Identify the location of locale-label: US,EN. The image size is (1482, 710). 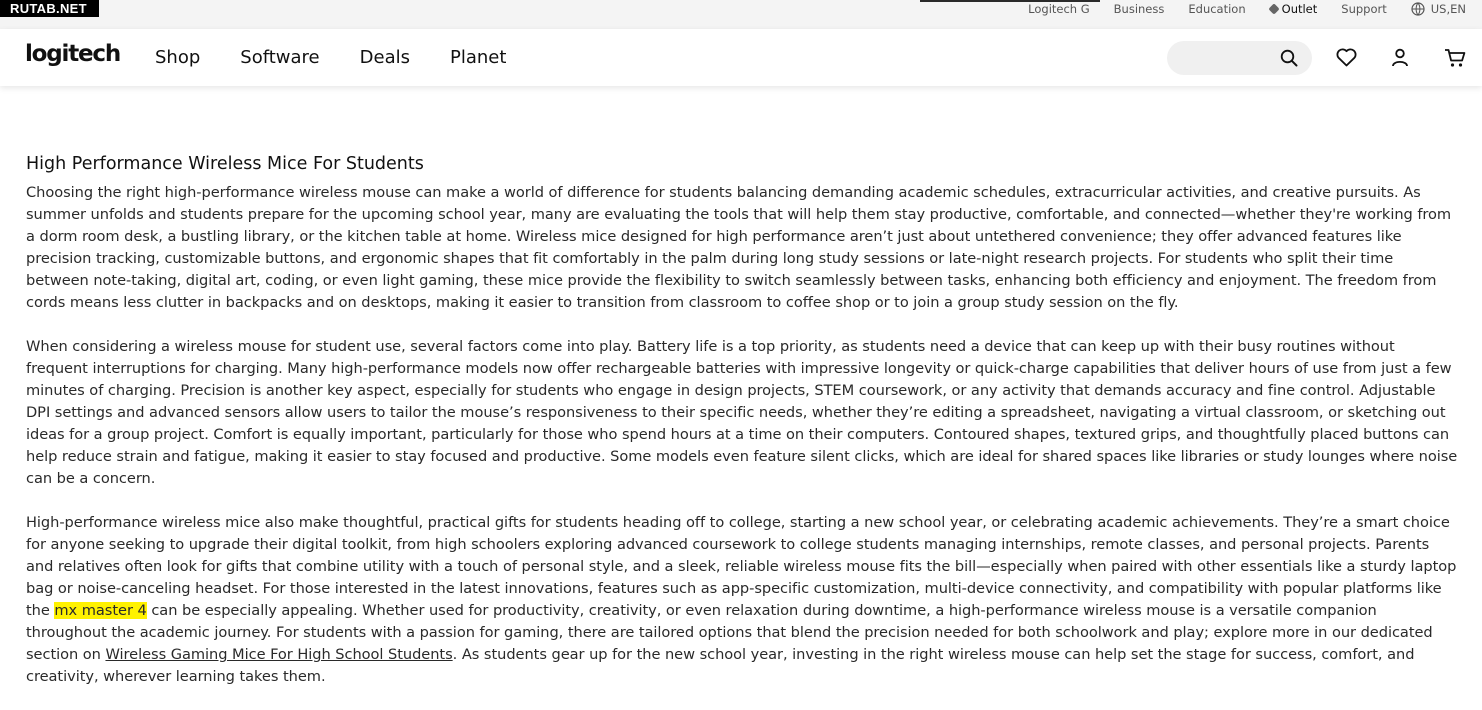
(1448, 9).